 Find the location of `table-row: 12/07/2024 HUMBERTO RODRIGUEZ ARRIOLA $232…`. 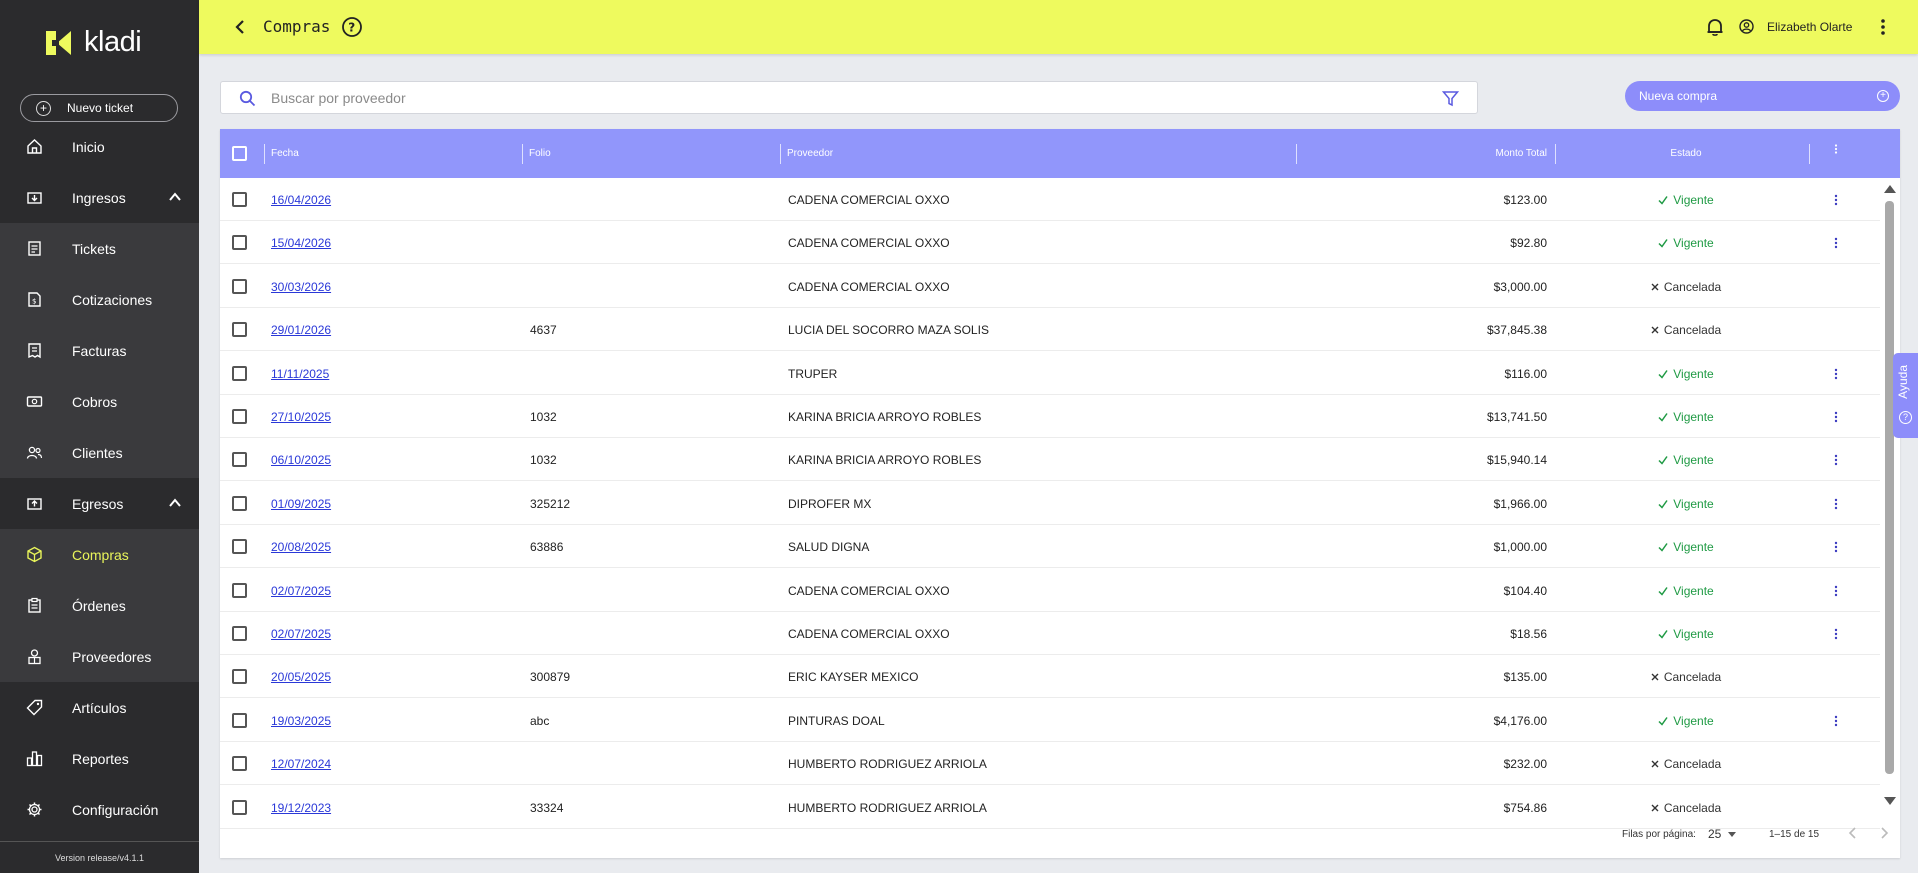

table-row: 12/07/2024 HUMBERTO RODRIGUEZ ARRIOLA $232… is located at coordinates (1050, 763).